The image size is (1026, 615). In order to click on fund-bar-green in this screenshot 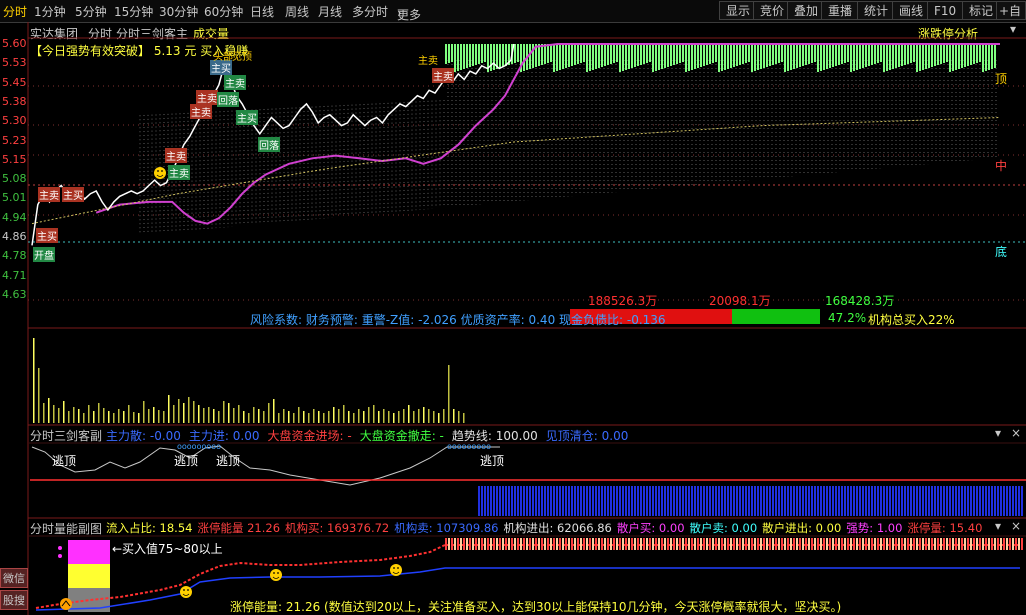, I will do `click(776, 316)`.